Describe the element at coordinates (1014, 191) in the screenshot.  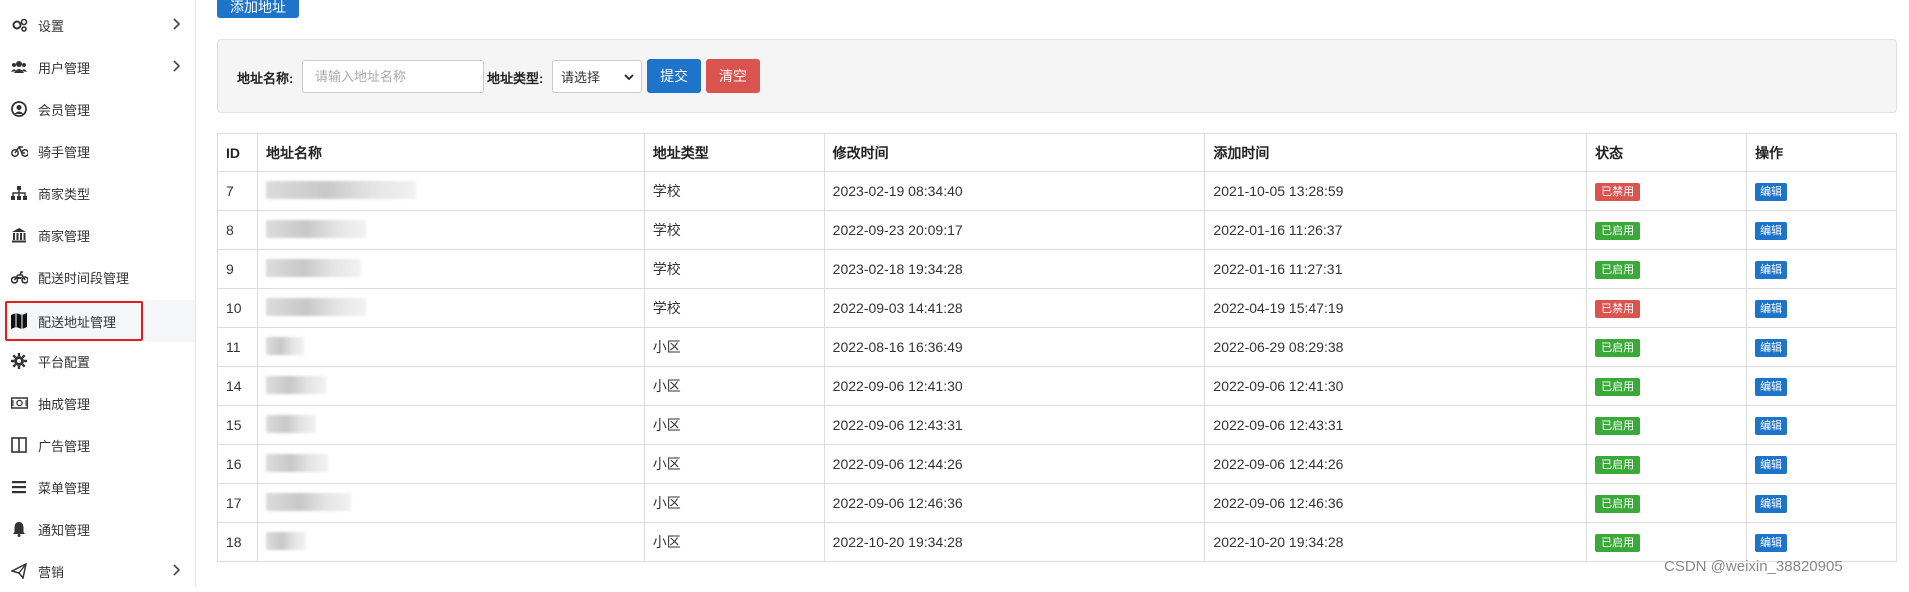
I see `cell-modified: 2023-02-19 08:34:40` at that location.